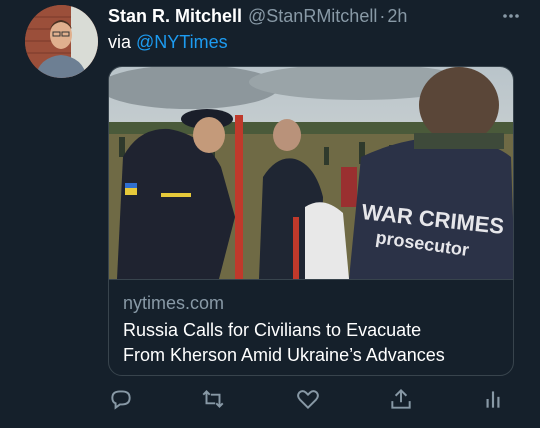  What do you see at coordinates (397, 16) in the screenshot?
I see `timestamp: 2h` at bounding box center [397, 16].